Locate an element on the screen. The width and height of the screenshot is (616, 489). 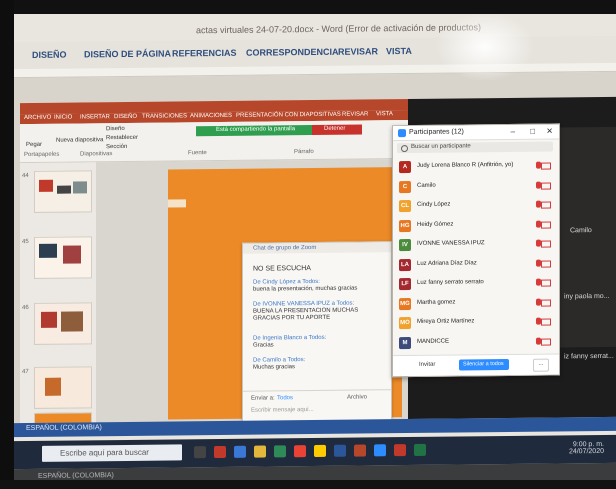
minimize-icon: – is located at coordinates (513, 131).